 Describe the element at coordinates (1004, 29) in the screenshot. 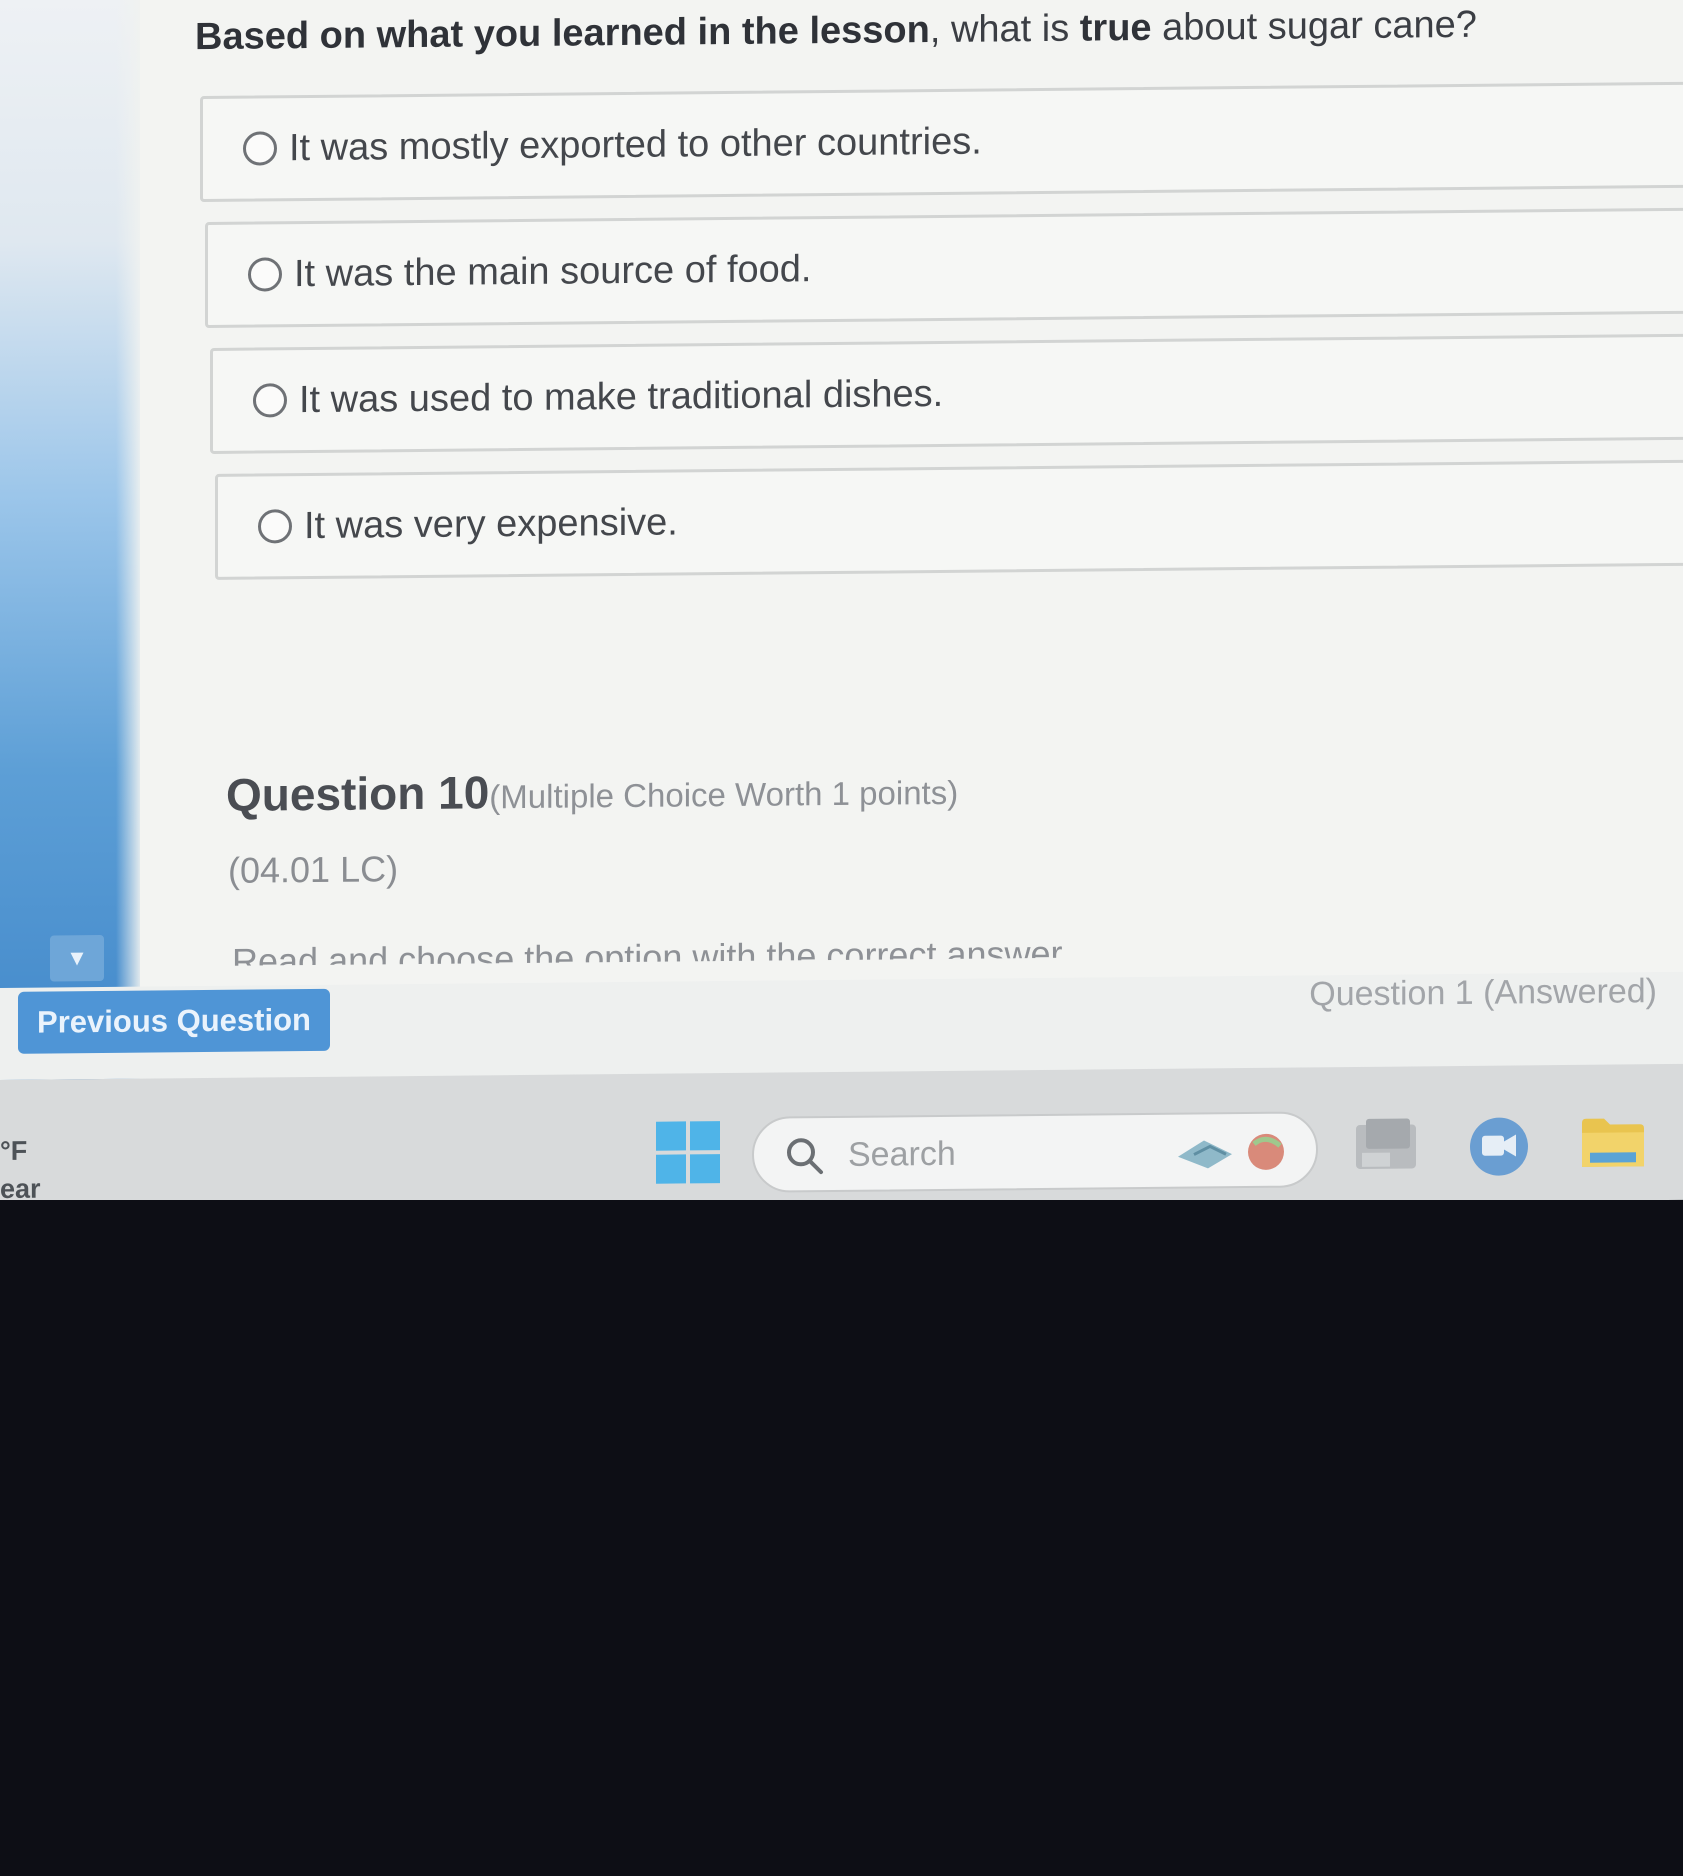

I see `question-prompt-mid: , what is` at that location.